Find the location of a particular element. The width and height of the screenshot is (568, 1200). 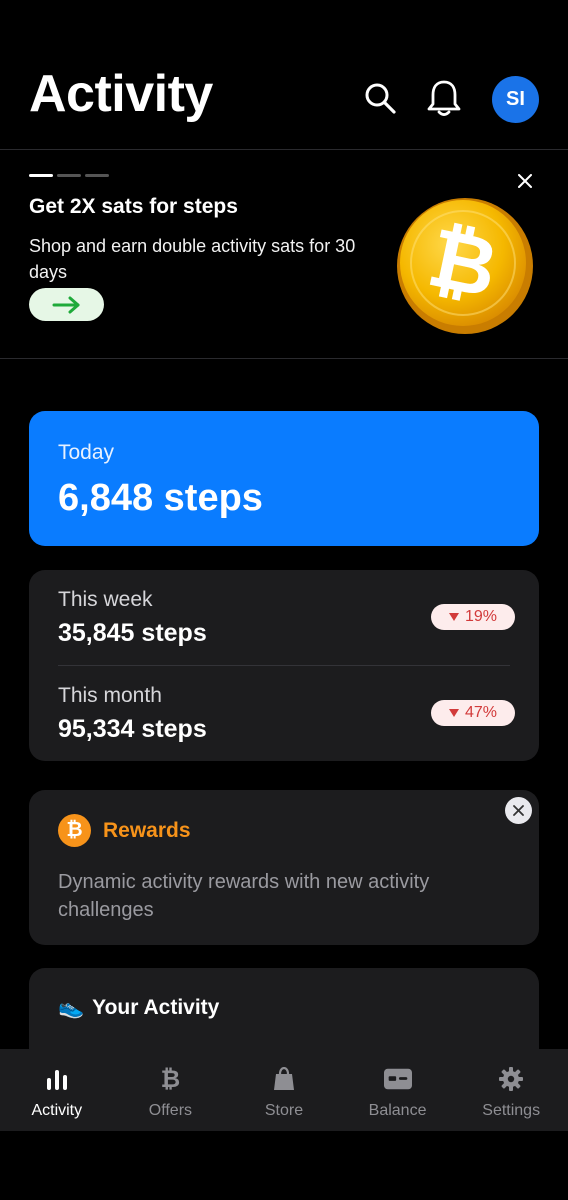

nav-item-balance: Balance is located at coordinates (398, 1090).